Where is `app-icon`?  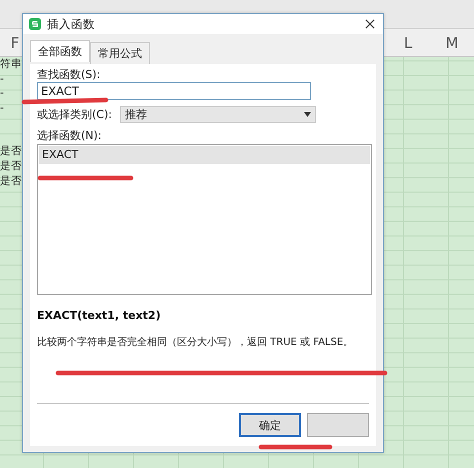 app-icon is located at coordinates (35, 24).